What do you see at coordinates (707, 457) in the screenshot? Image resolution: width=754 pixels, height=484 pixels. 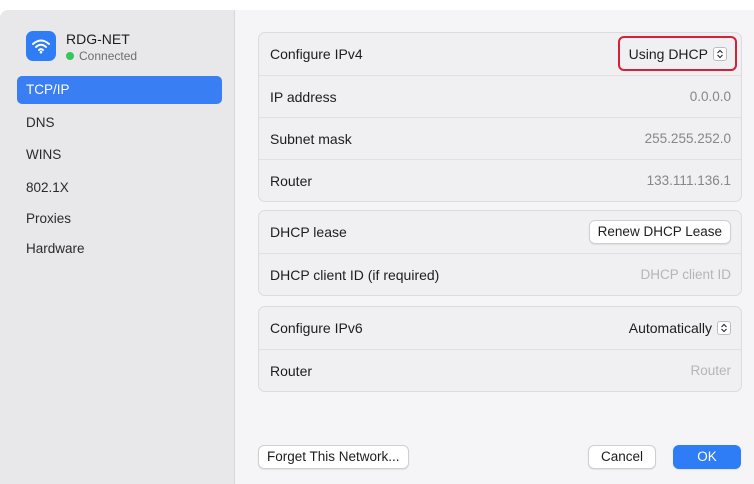 I see `ok-button: OK` at bounding box center [707, 457].